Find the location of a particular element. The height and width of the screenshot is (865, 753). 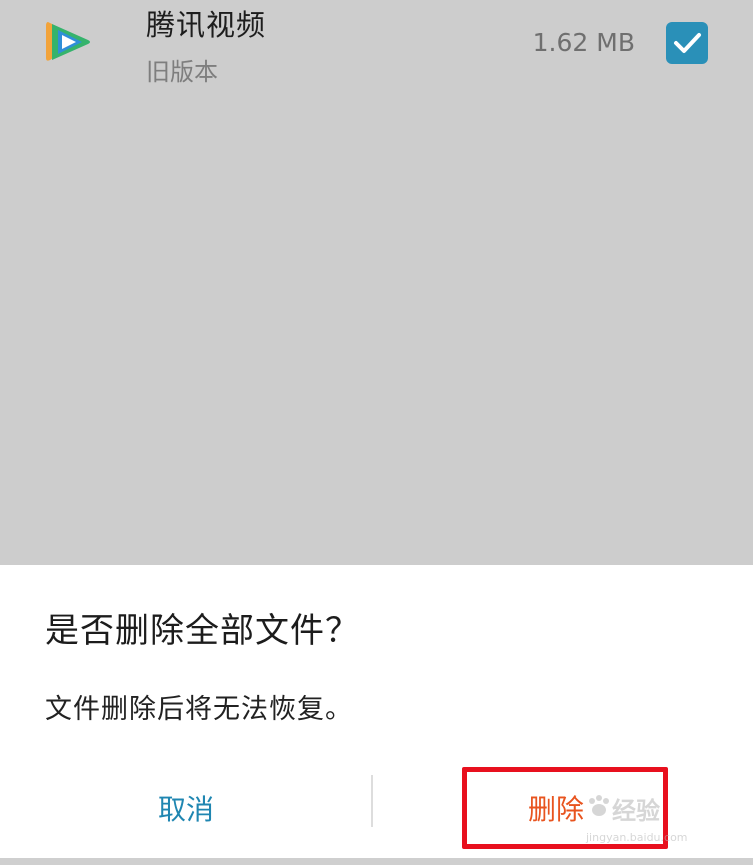

bottom-edge is located at coordinates (376, 861).